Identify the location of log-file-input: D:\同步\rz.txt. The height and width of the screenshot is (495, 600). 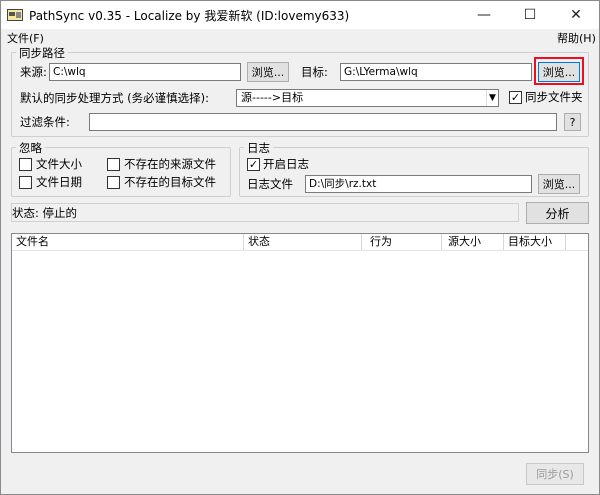
(418, 184).